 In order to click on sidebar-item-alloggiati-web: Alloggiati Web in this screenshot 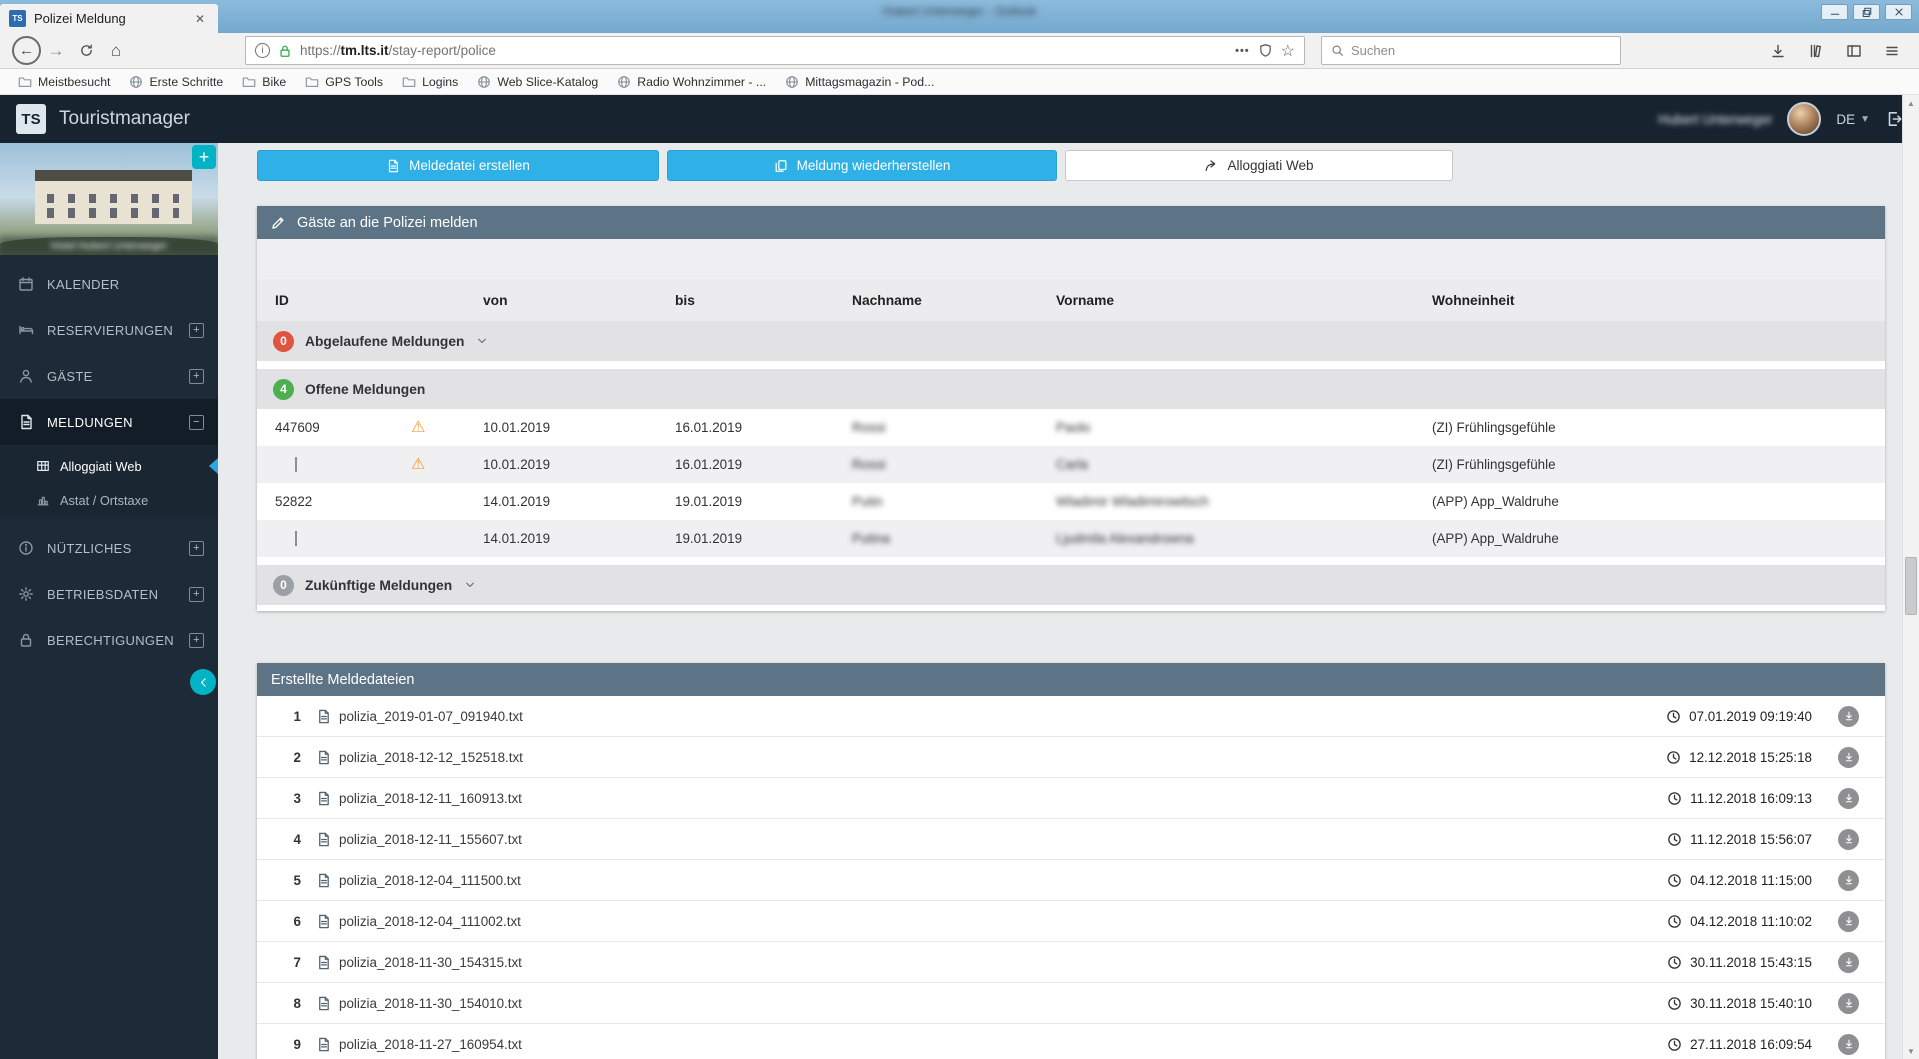, I will do `click(109, 466)`.